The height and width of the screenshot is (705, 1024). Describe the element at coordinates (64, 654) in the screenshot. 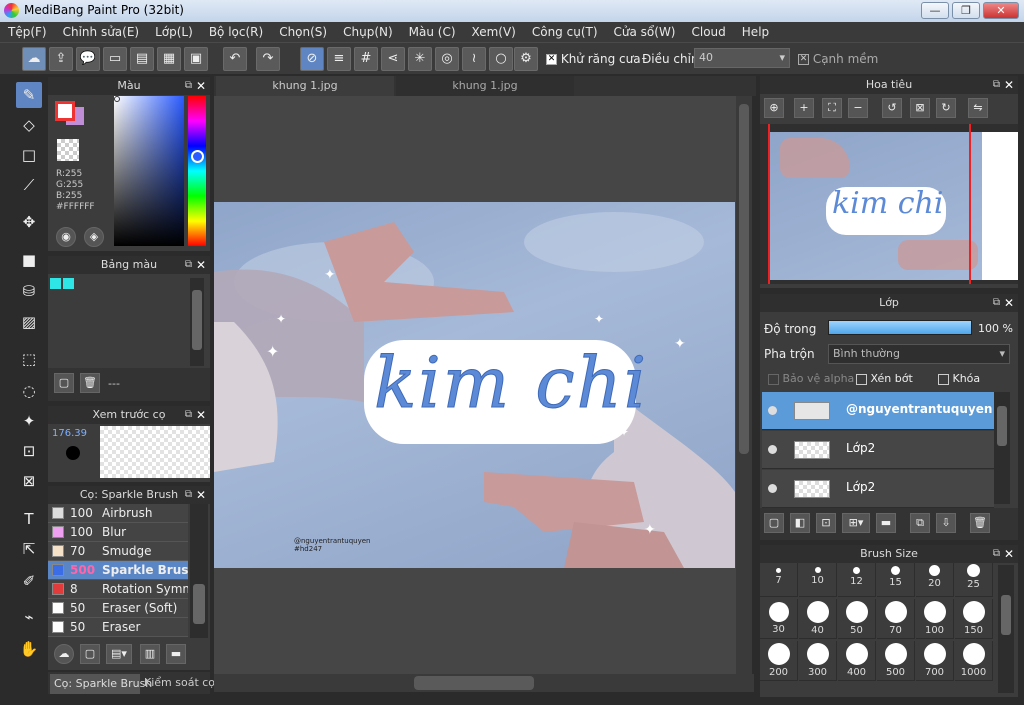

I see `cloud-brush-icon: ☁` at that location.